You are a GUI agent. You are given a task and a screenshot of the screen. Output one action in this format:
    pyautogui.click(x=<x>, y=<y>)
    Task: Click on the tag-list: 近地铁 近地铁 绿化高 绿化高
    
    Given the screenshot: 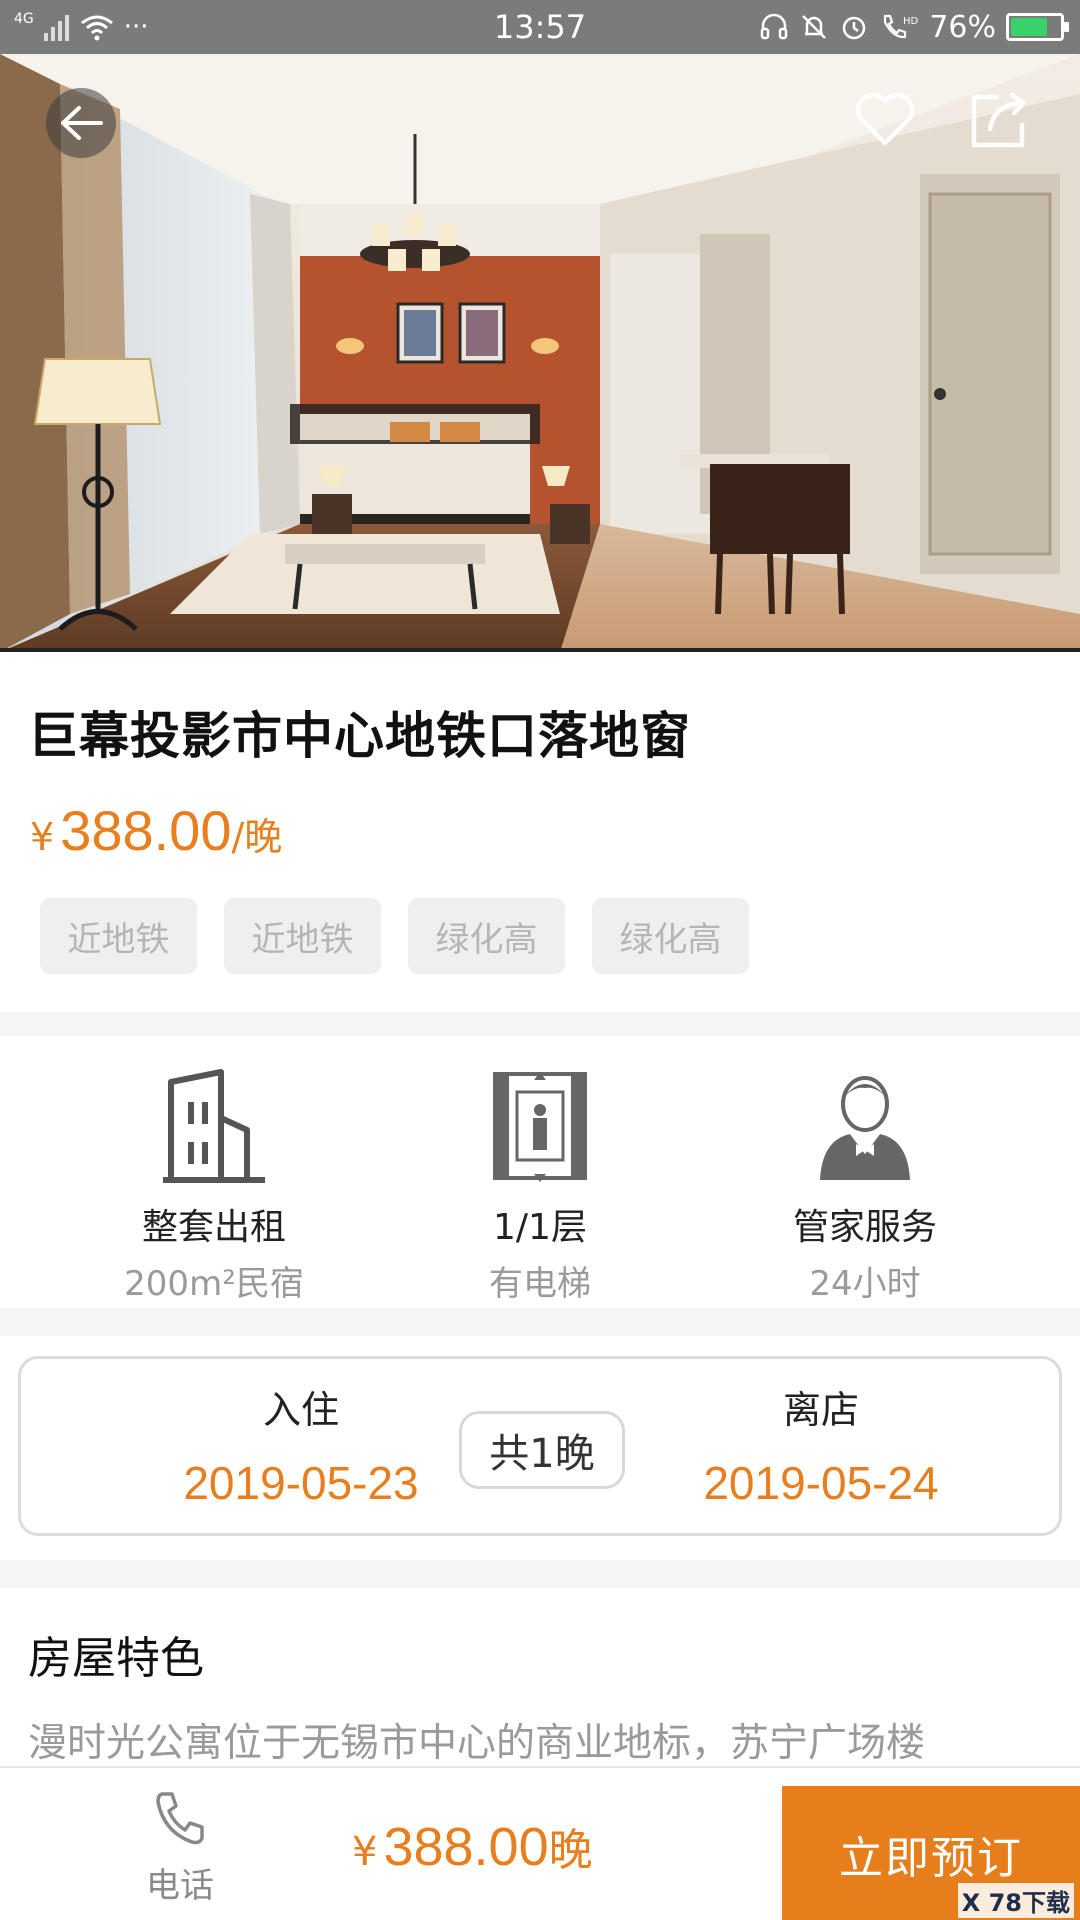 What is the action you would take?
    pyautogui.click(x=394, y=936)
    